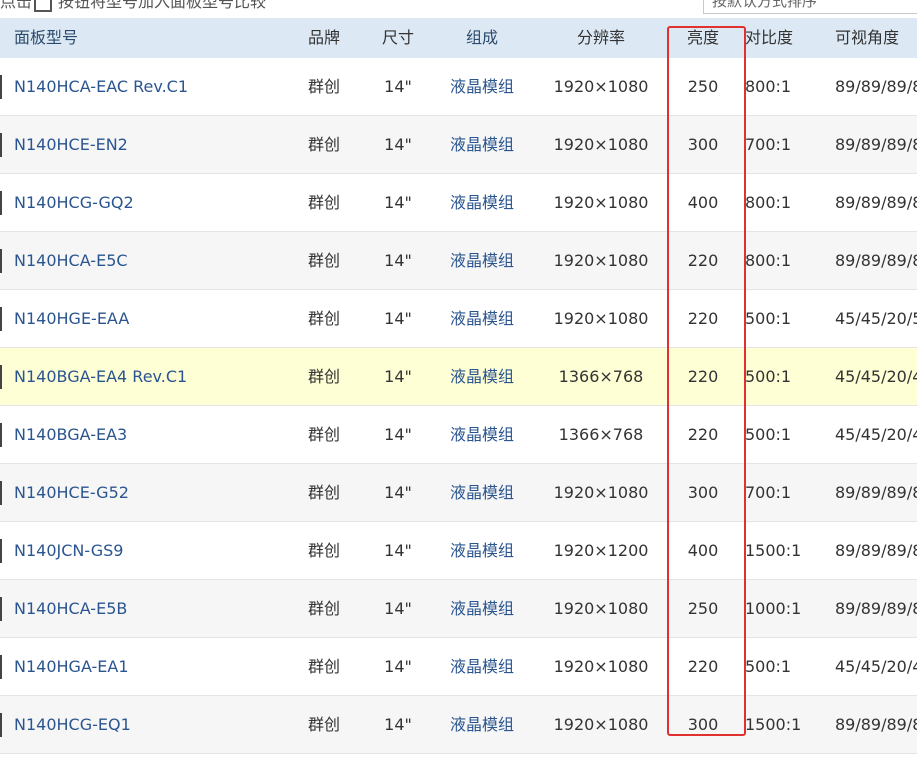  What do you see at coordinates (154, 87) in the screenshot?
I see `model-link: N140HCA-EAC Rev.C1` at bounding box center [154, 87].